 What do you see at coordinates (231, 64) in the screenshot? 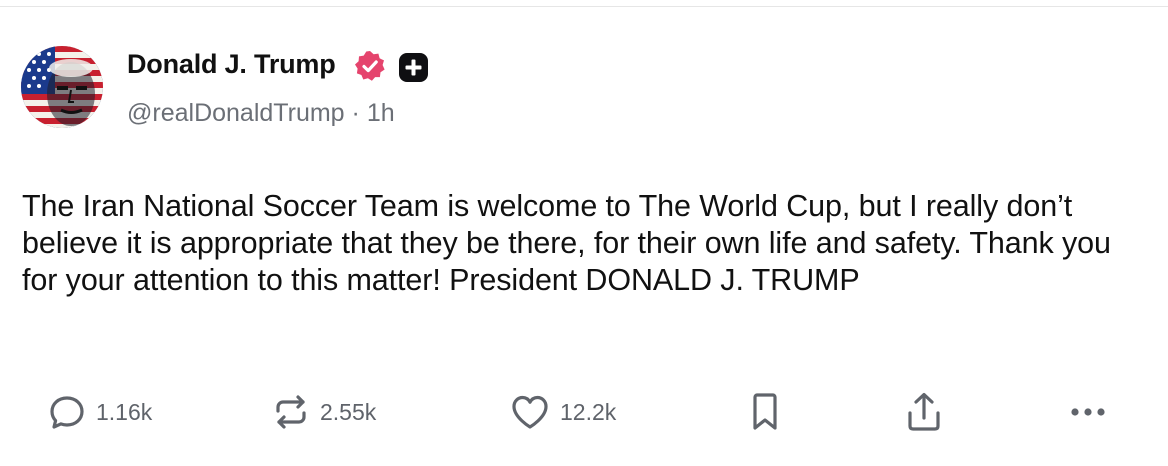
I see `author-name: Donald J. Trump` at bounding box center [231, 64].